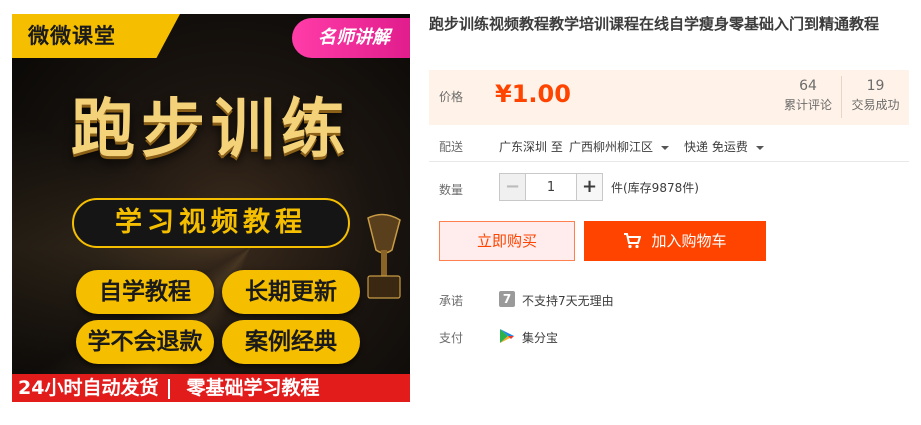 This screenshot has width=921, height=425. I want to click on promise-text: 不支持7天无理由, so click(568, 300).